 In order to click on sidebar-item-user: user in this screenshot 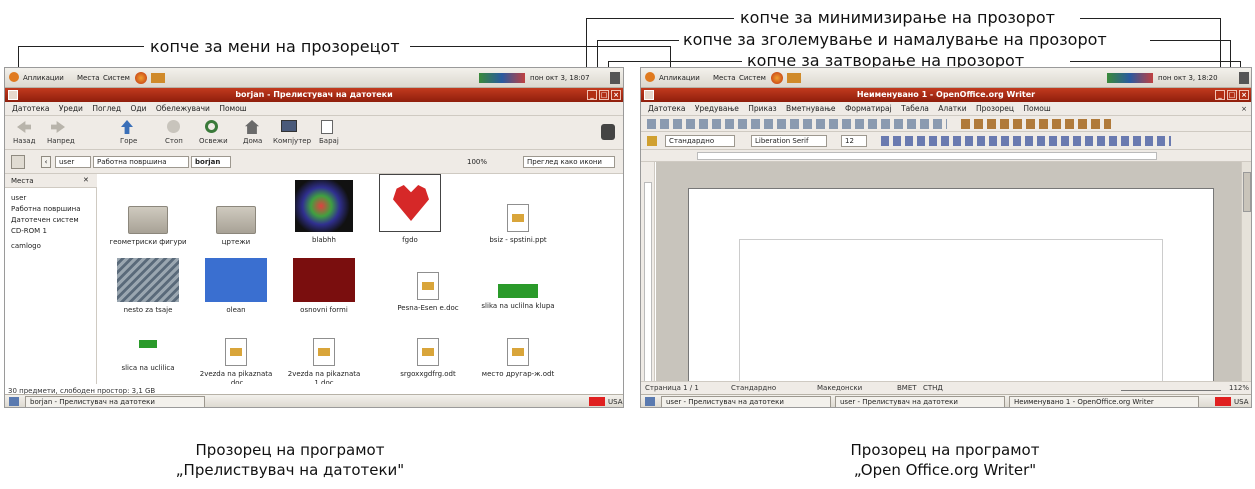, I will do `click(18, 198)`.